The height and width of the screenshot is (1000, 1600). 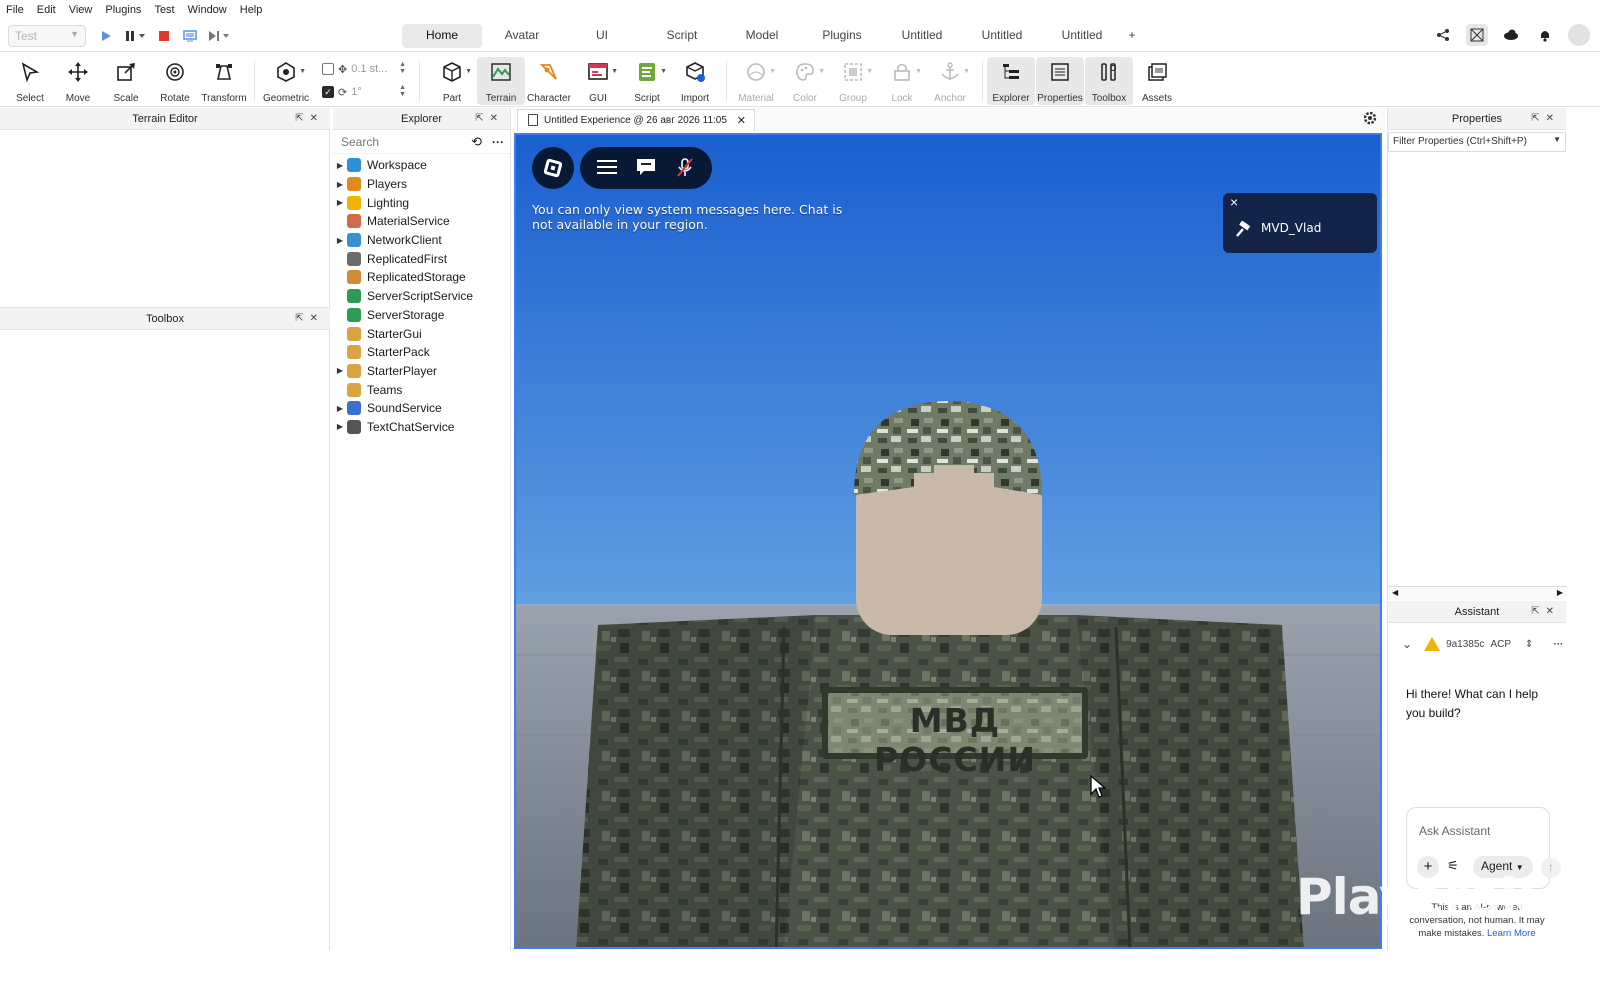 I want to click on menu-edit: Edit, so click(x=46, y=10).